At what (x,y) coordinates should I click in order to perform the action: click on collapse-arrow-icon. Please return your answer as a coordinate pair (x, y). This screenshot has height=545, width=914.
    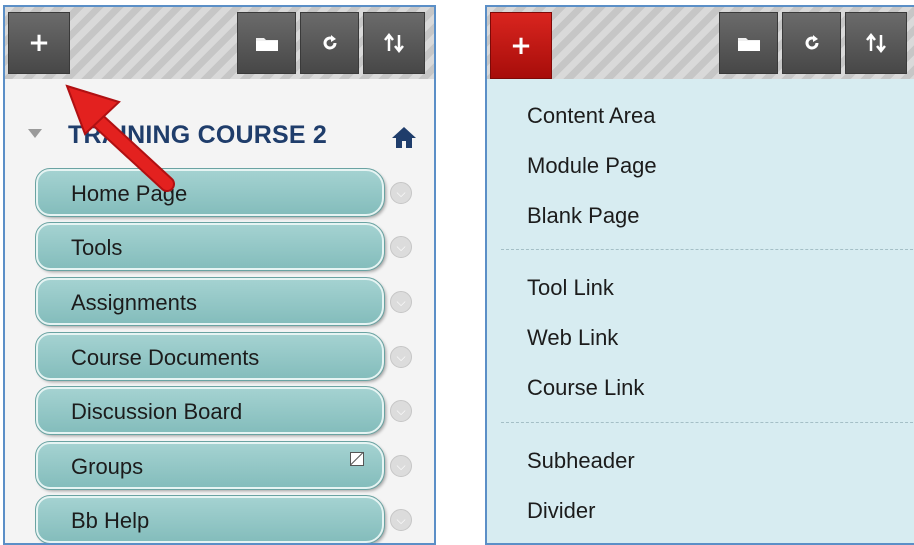
    Looking at the image, I should click on (35, 133).